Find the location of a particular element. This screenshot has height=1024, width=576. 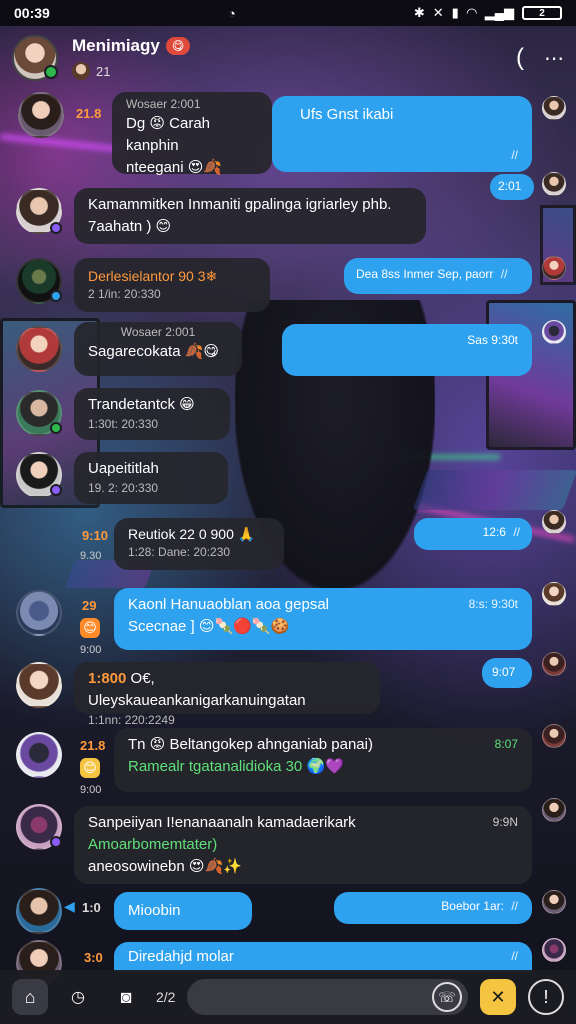

message-bubble-outgoing: 9:07 is located at coordinates (507, 673).